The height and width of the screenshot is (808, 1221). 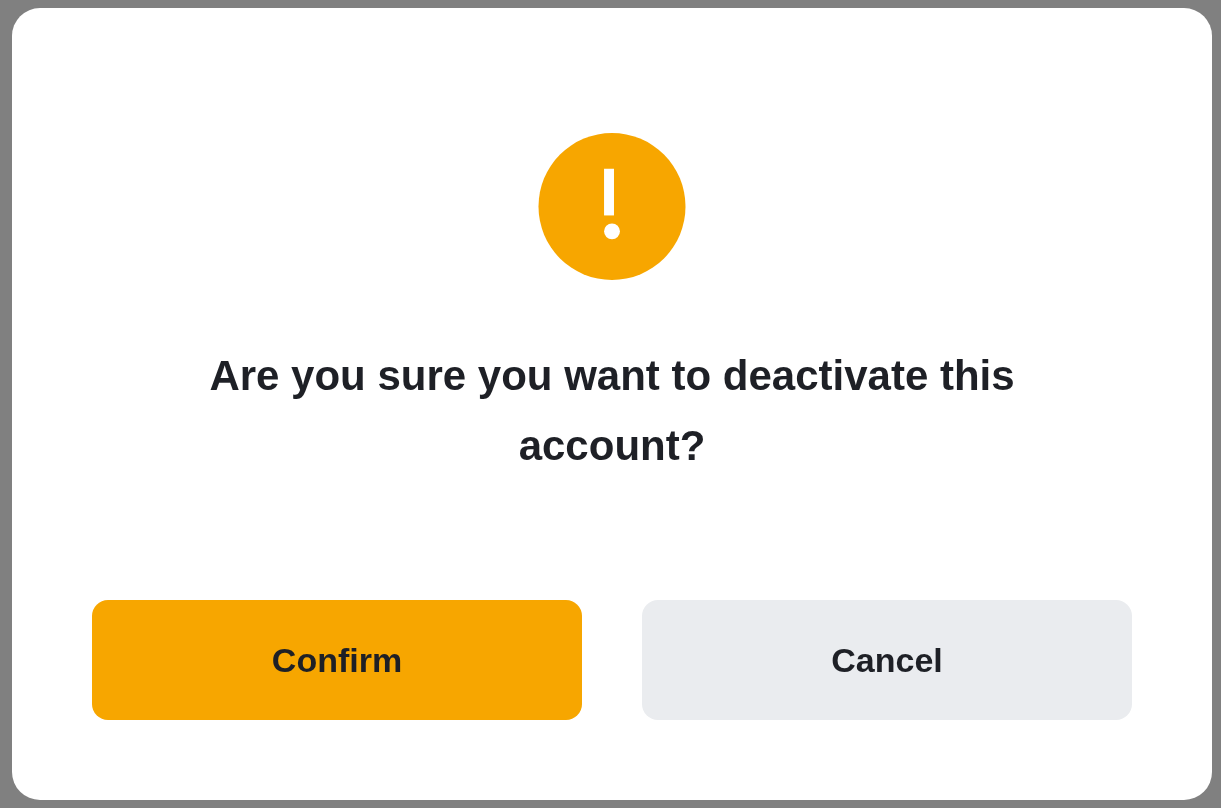 I want to click on cancel-button: Cancel, so click(x=887, y=660).